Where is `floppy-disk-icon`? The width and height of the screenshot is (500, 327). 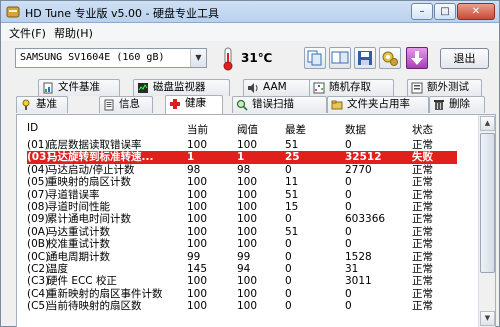 floppy-disk-icon is located at coordinates (365, 58).